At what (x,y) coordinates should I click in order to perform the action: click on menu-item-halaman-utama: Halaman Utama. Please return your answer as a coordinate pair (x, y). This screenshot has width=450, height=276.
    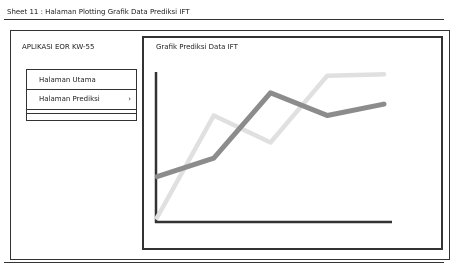
    Looking at the image, I should click on (81, 80).